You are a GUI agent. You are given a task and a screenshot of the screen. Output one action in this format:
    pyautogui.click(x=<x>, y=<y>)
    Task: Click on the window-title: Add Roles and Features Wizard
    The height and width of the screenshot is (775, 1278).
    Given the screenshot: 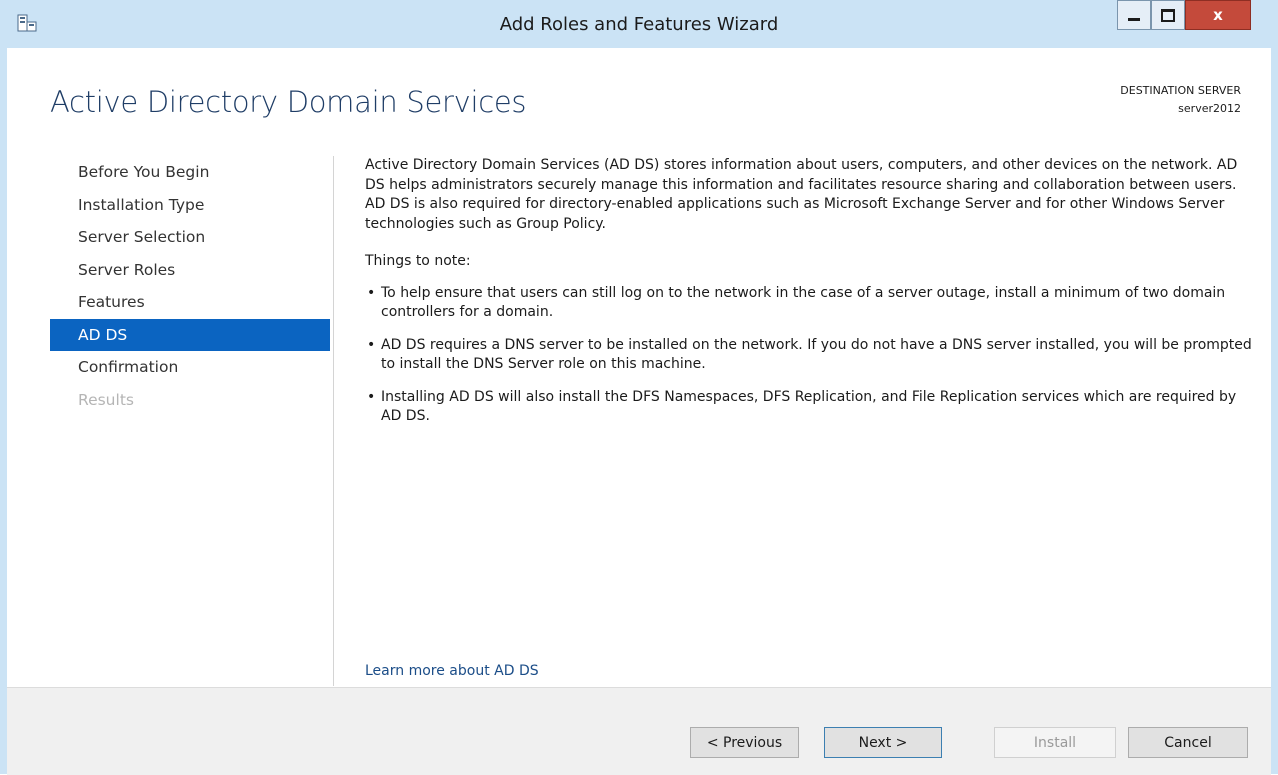 What is the action you would take?
    pyautogui.click(x=639, y=24)
    